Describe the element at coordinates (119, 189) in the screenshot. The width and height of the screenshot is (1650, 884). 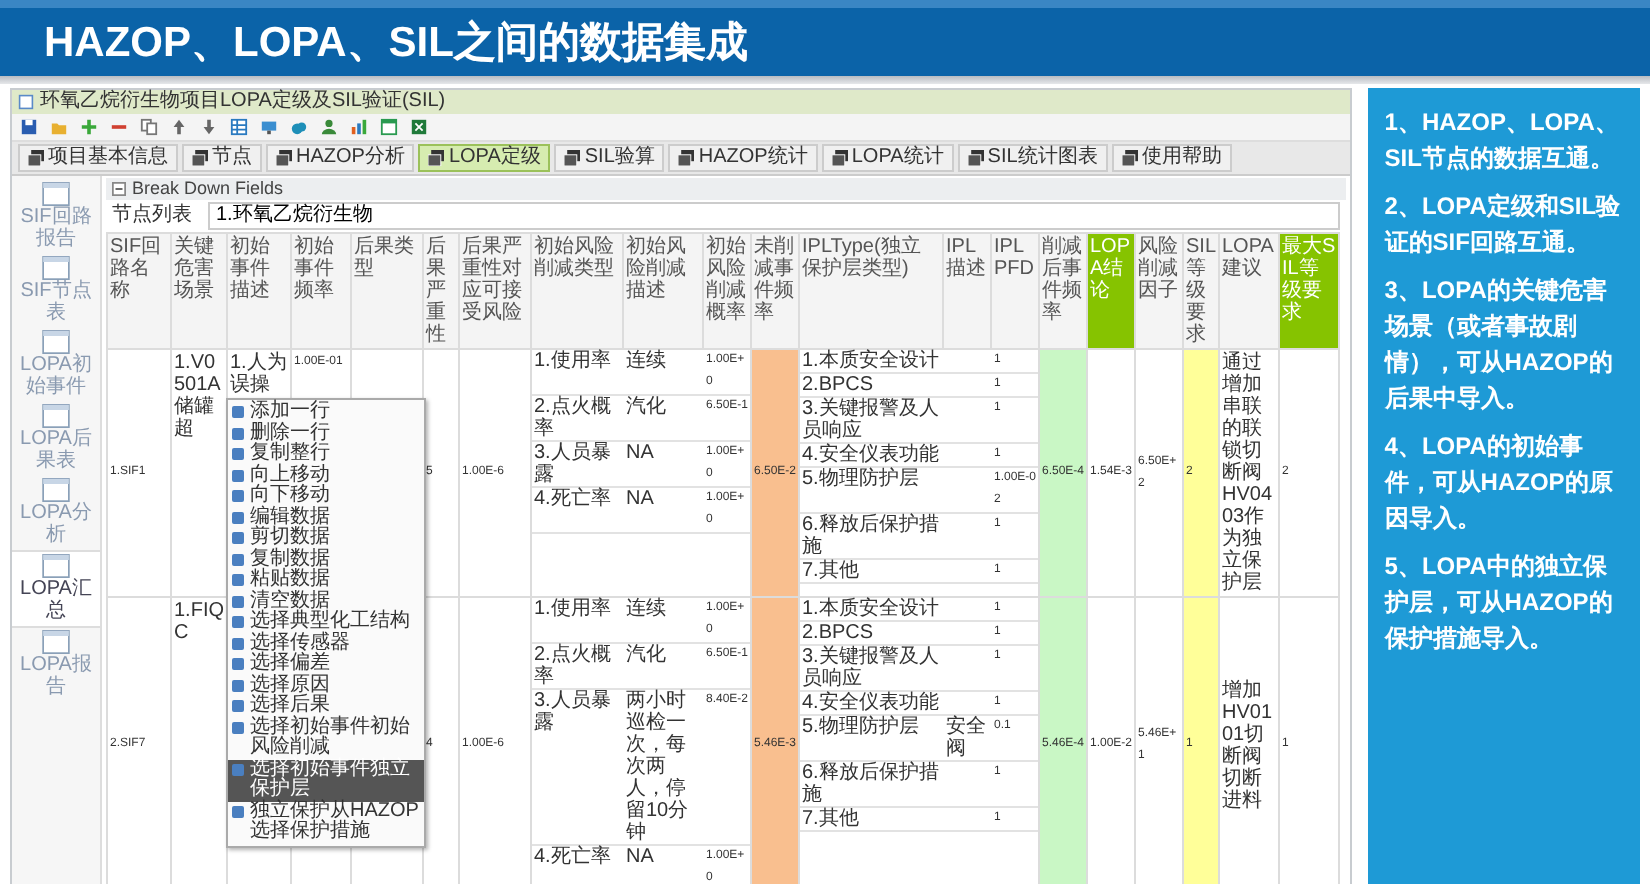
I see `collapse-icon` at that location.